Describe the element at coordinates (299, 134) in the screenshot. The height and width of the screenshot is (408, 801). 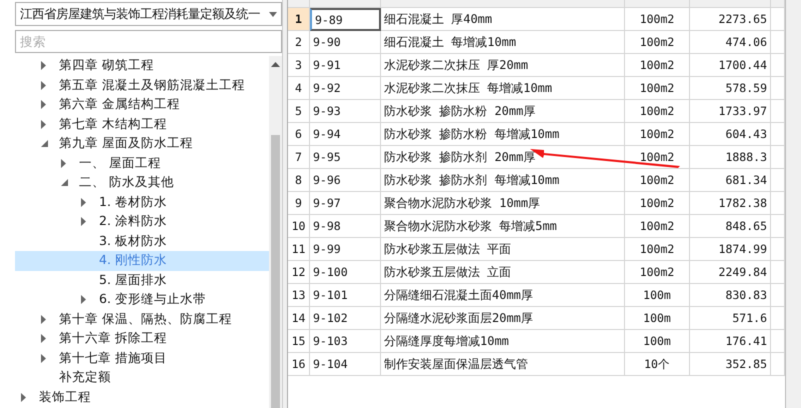
I see `row-number: 6` at that location.